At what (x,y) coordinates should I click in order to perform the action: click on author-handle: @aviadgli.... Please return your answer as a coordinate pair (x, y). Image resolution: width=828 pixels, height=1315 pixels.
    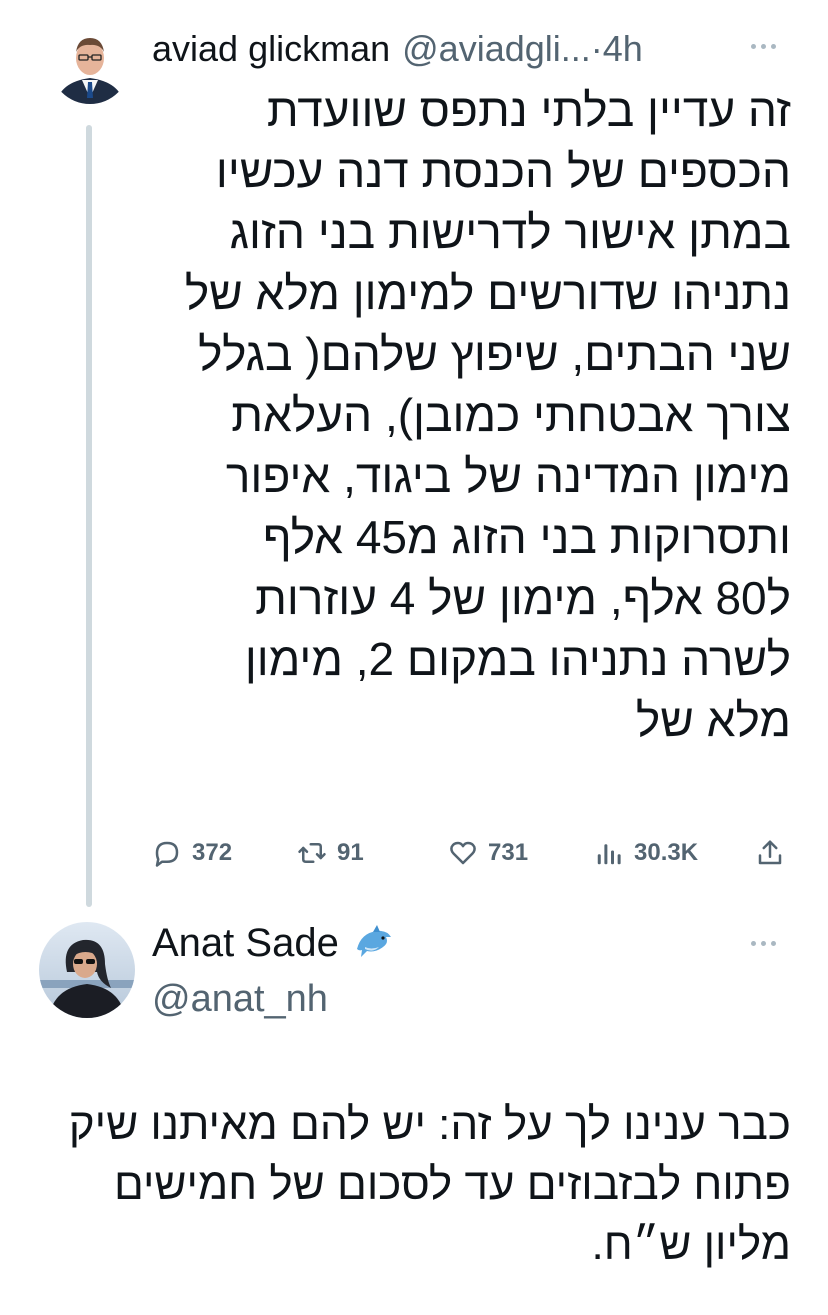
    Looking at the image, I should click on (496, 49).